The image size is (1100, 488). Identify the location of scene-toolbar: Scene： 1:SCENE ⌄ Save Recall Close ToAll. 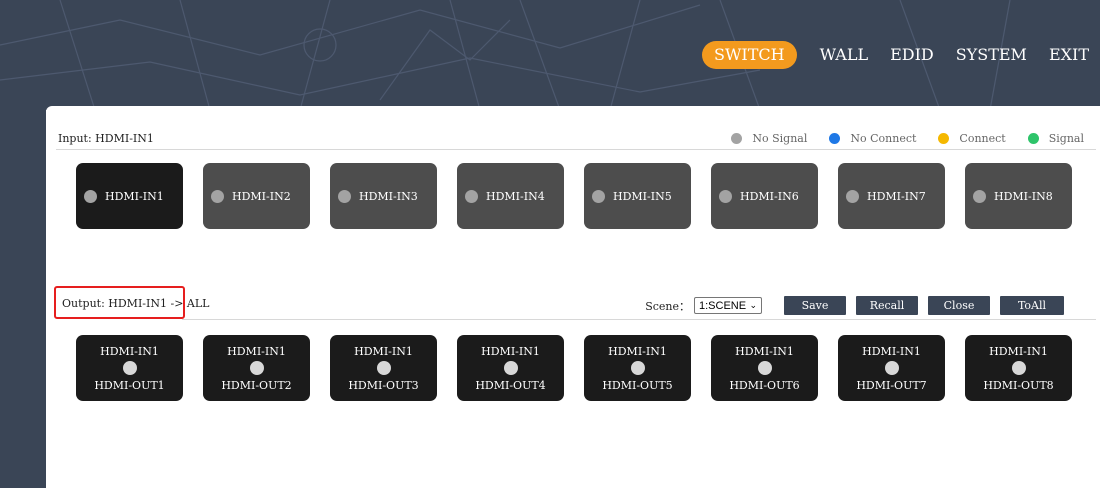
(854, 305).